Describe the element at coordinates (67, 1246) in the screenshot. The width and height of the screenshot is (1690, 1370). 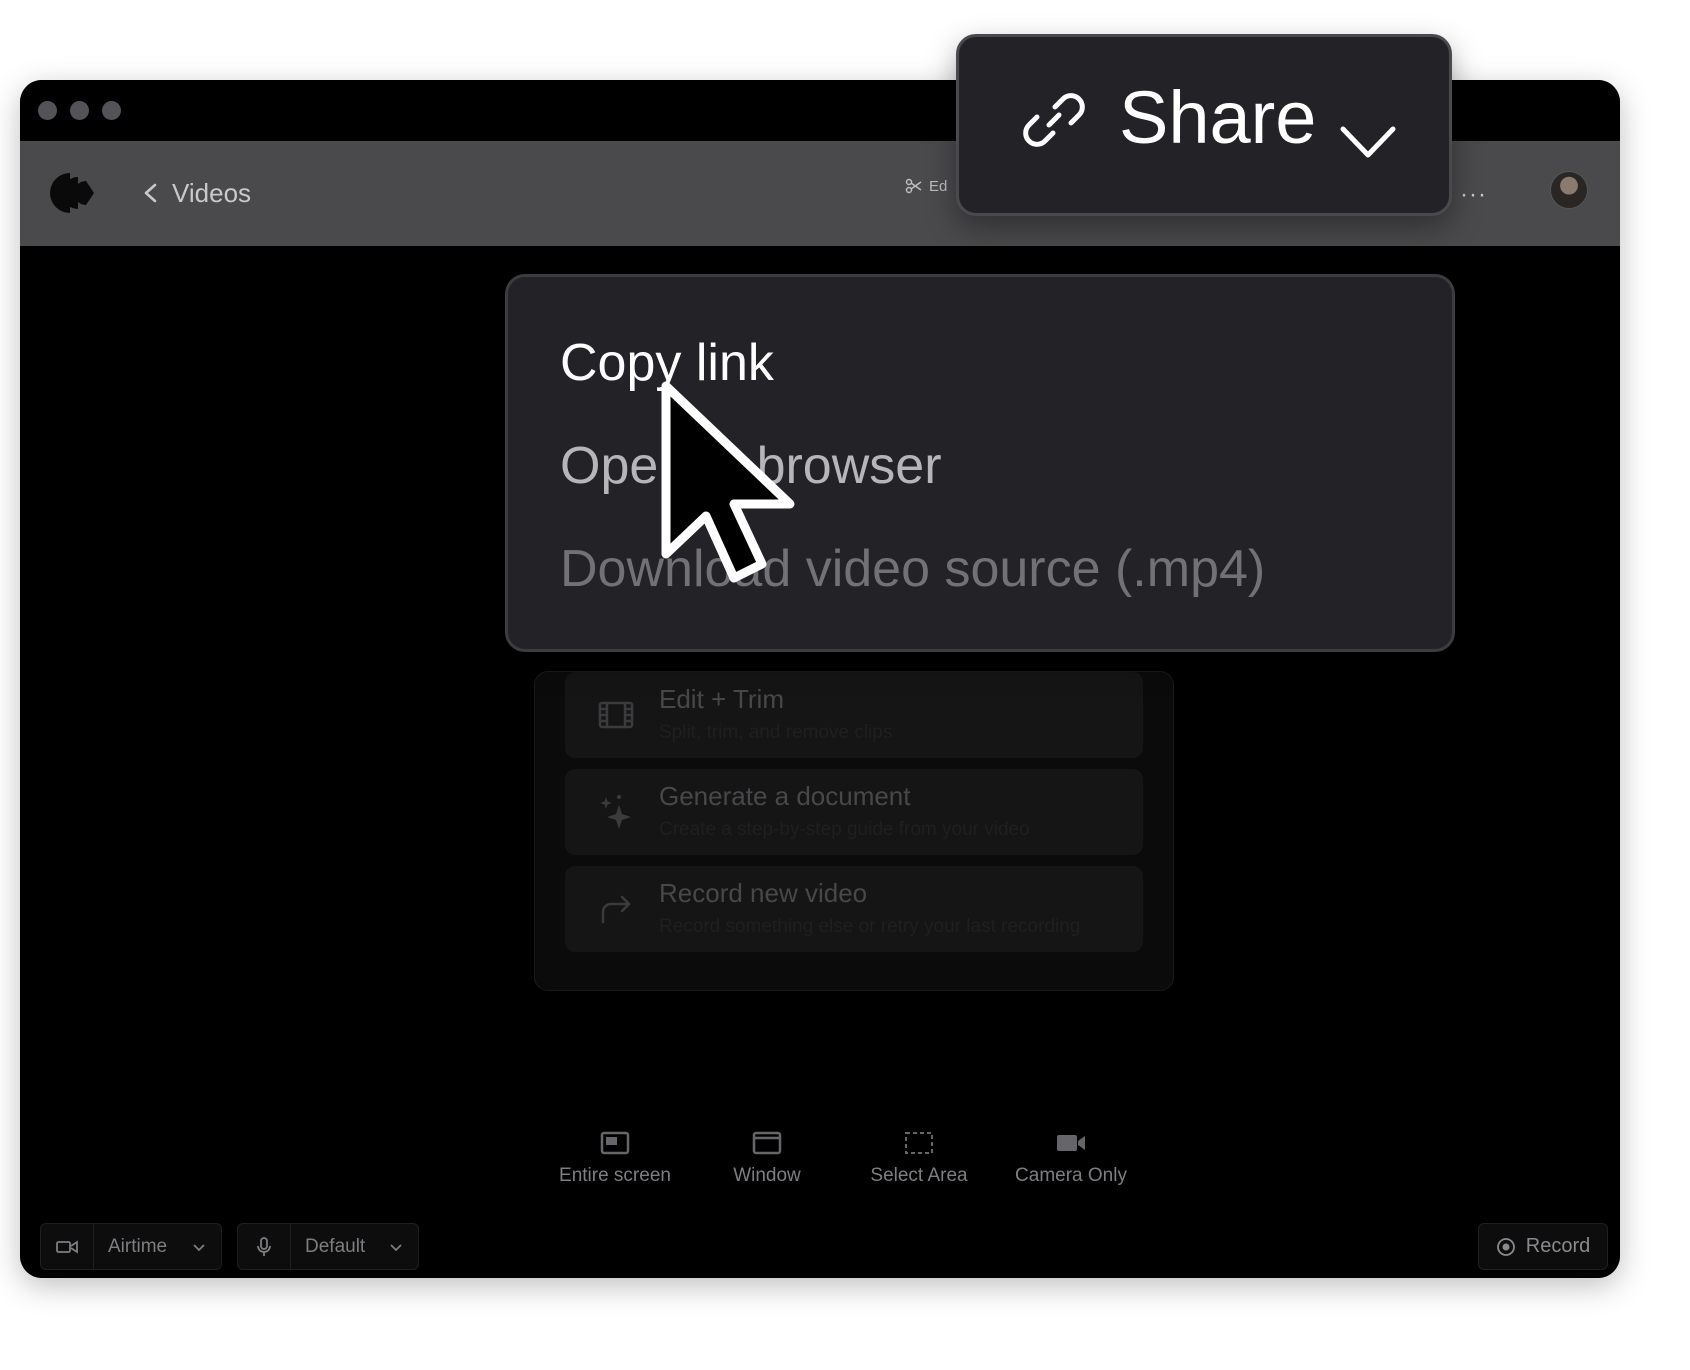
I see `video-camera-icon` at that location.